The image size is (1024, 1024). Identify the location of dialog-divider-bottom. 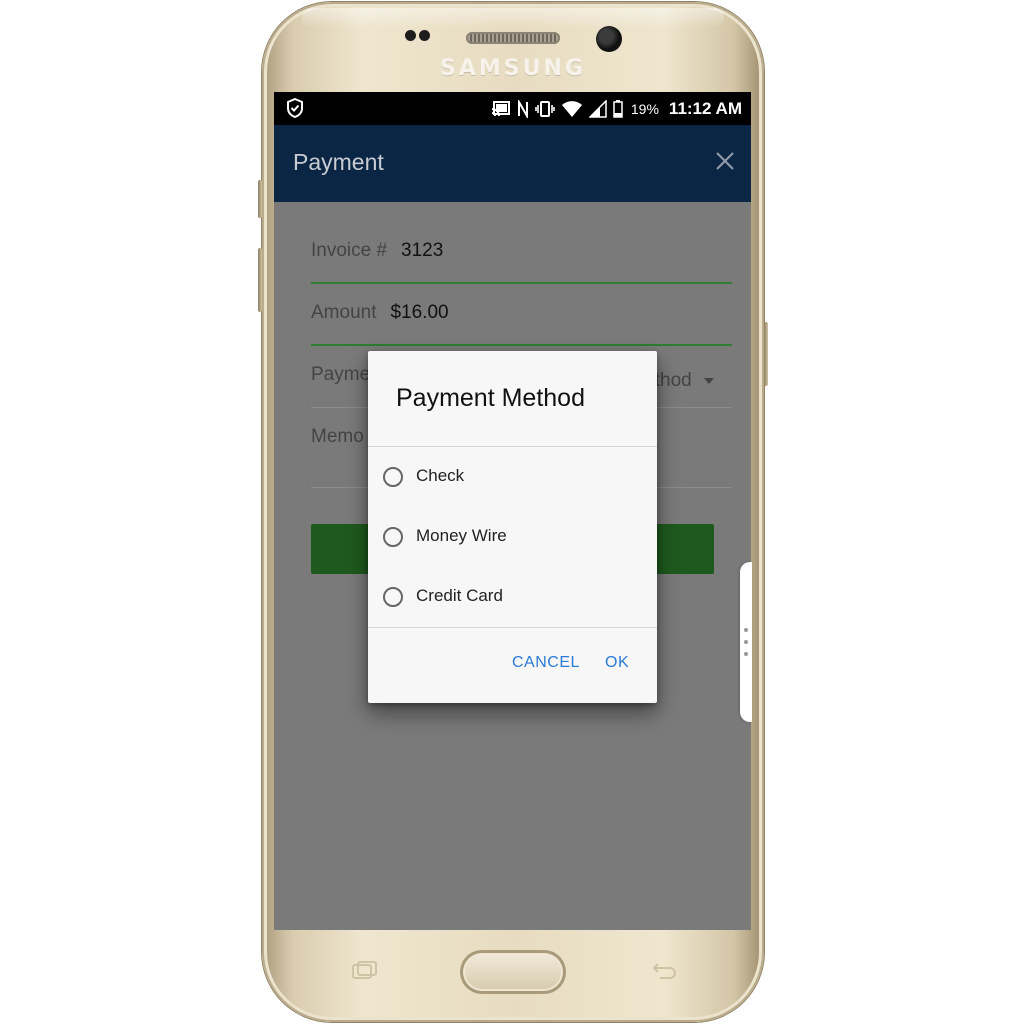
(512, 627).